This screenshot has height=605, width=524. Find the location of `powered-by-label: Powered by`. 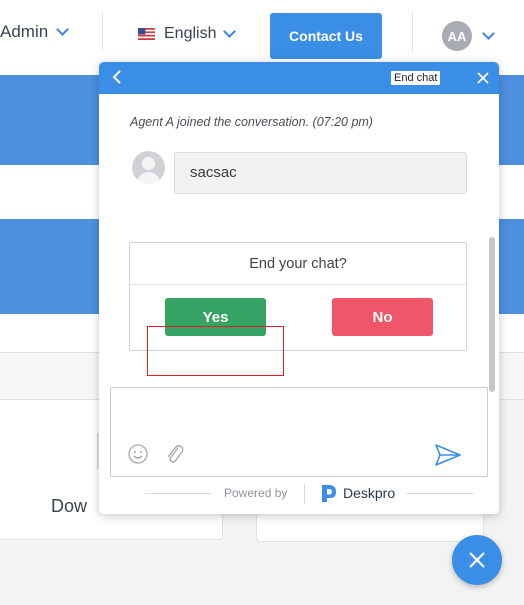

powered-by-label: Powered by is located at coordinates (256, 493).